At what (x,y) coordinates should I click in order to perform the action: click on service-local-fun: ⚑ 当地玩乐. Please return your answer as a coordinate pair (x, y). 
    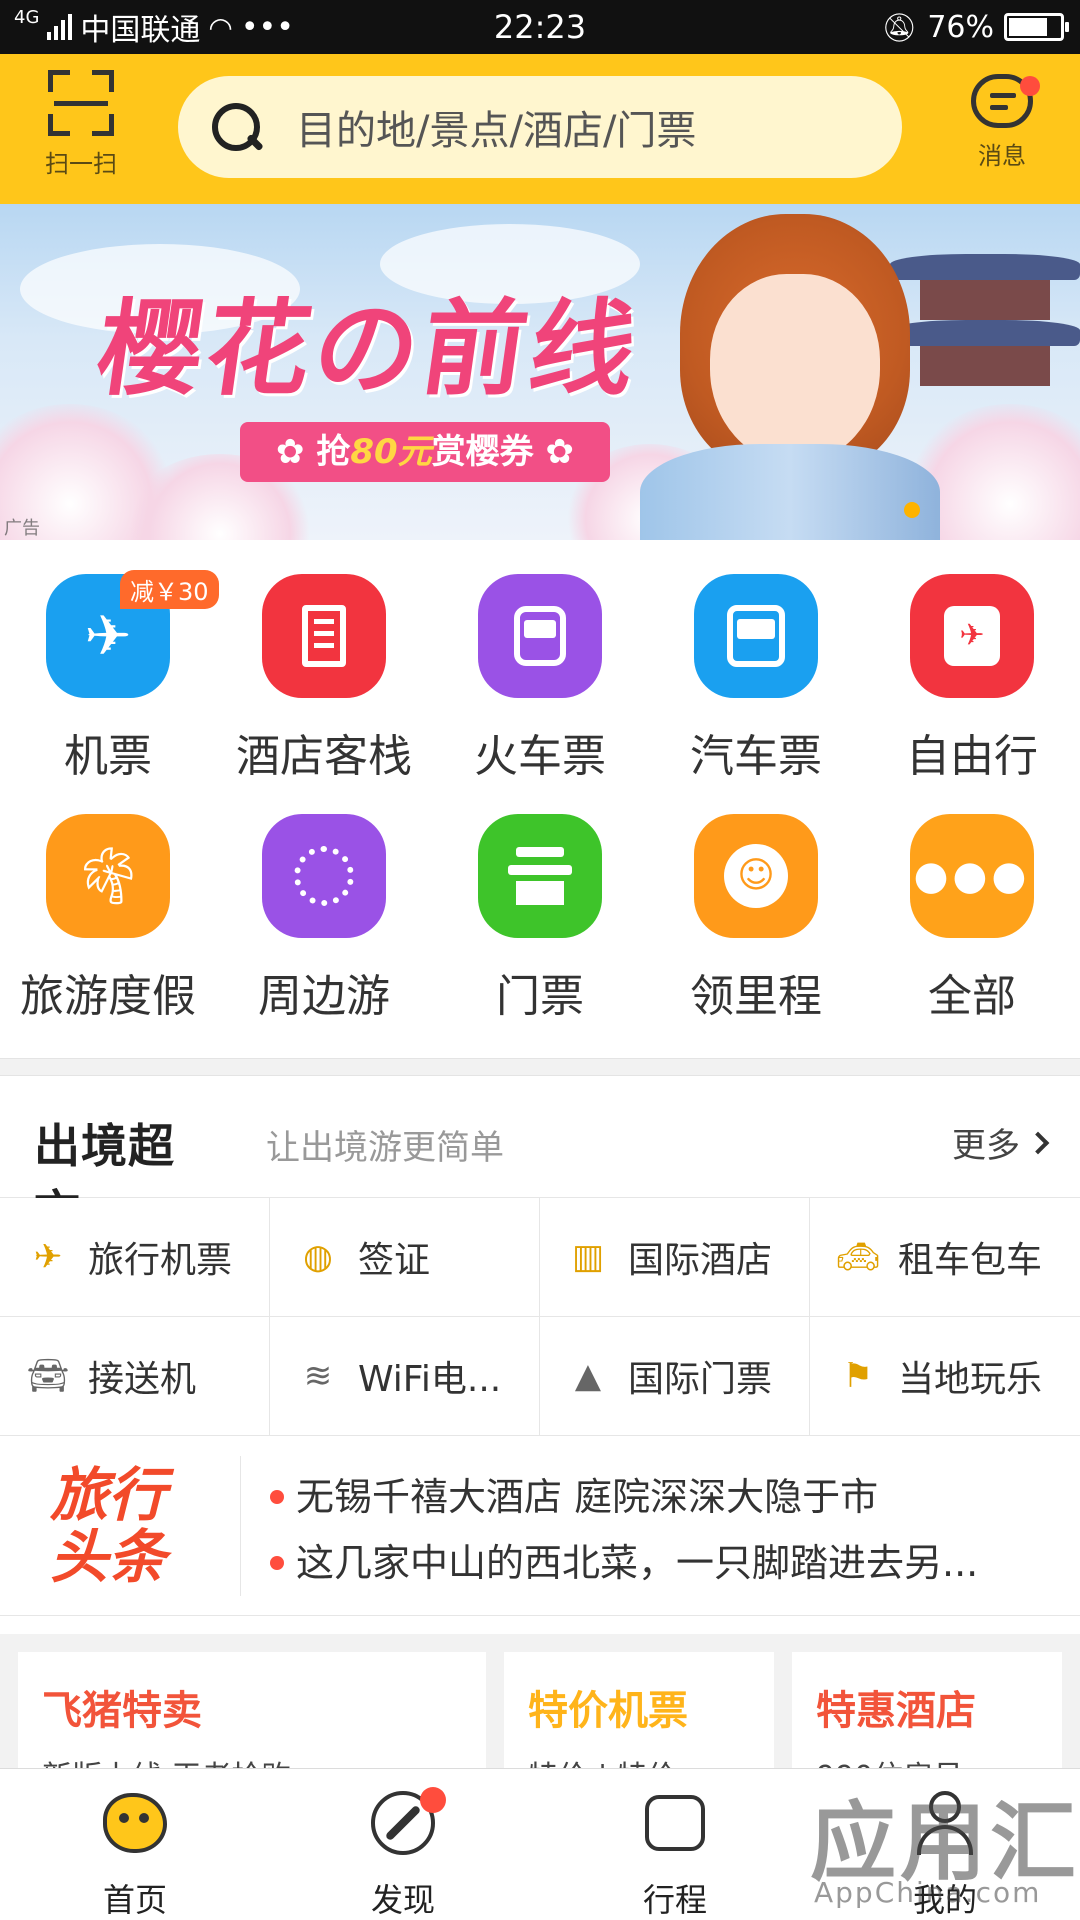
    Looking at the image, I should click on (945, 1376).